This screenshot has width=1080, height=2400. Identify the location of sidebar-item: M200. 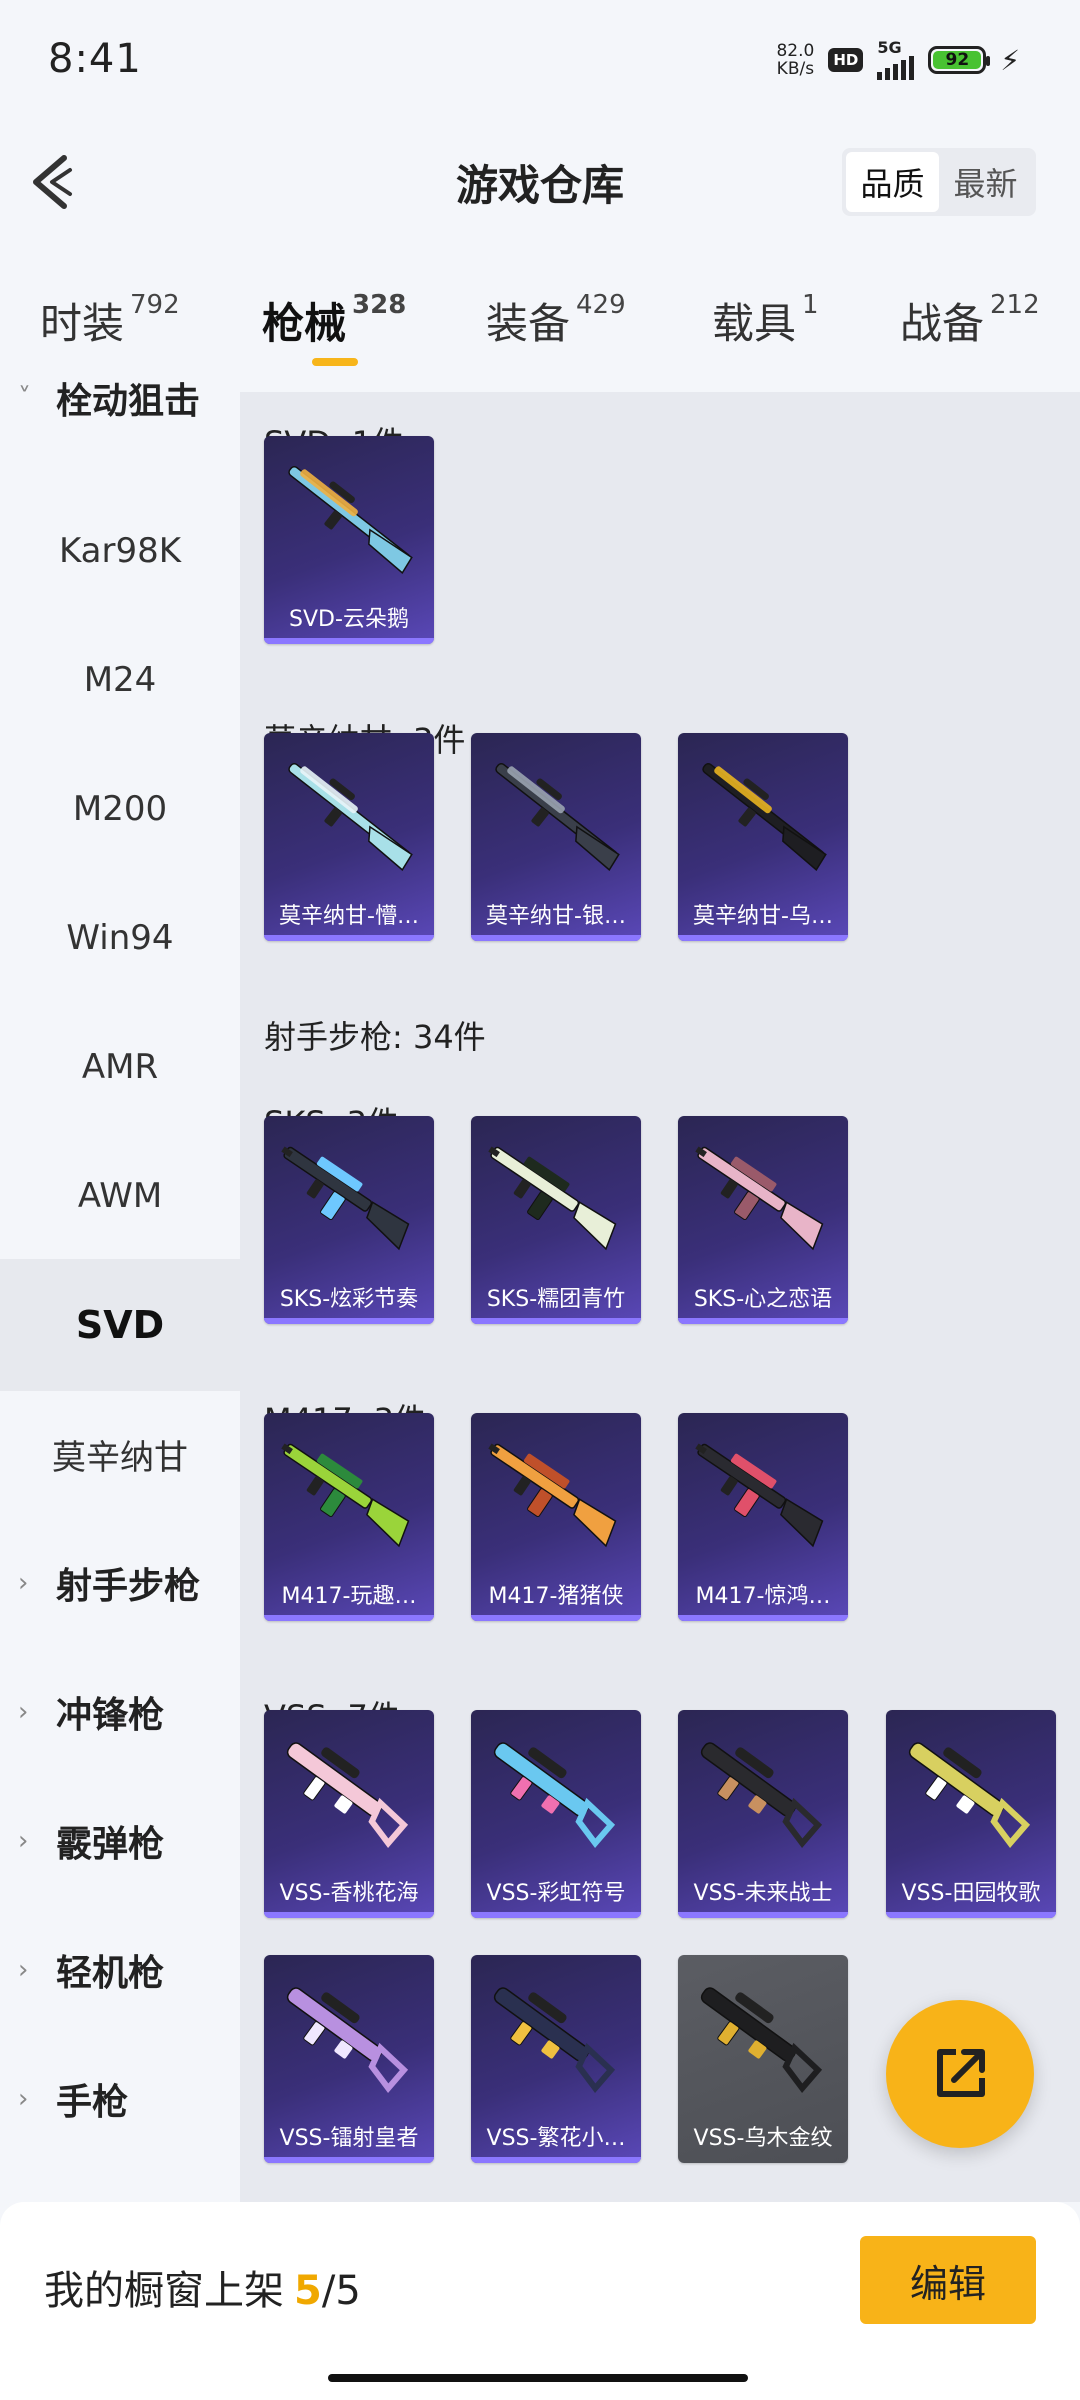
(120, 809).